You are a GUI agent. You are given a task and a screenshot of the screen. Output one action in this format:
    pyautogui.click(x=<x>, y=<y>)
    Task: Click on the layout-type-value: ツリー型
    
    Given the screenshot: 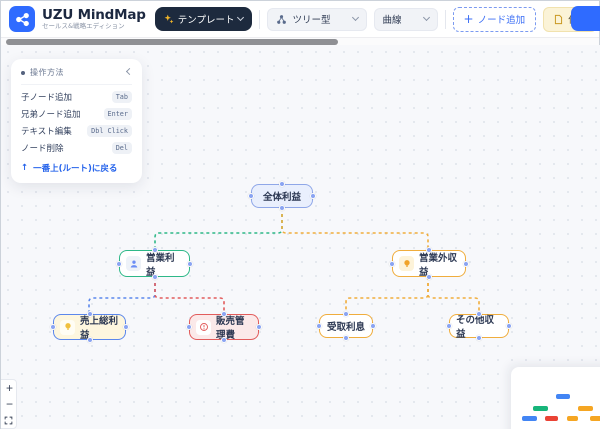 What is the action you would take?
    pyautogui.click(x=311, y=20)
    